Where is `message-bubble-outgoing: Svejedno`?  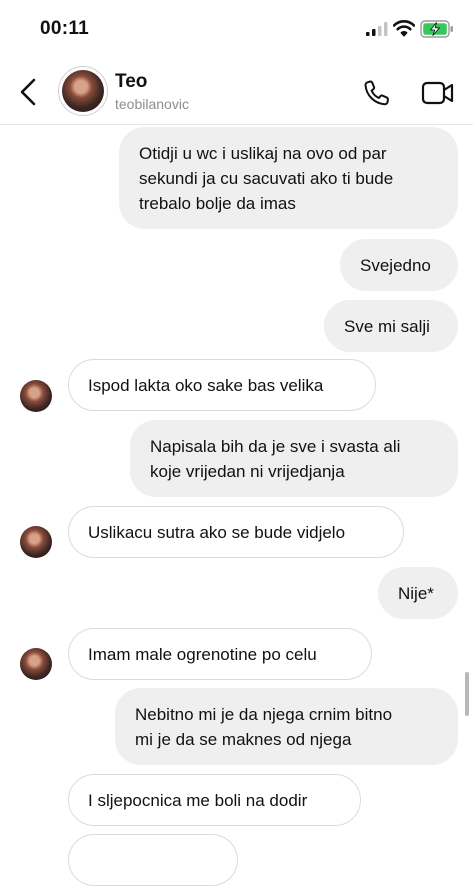
message-bubble-outgoing: Svejedno is located at coordinates (399, 265).